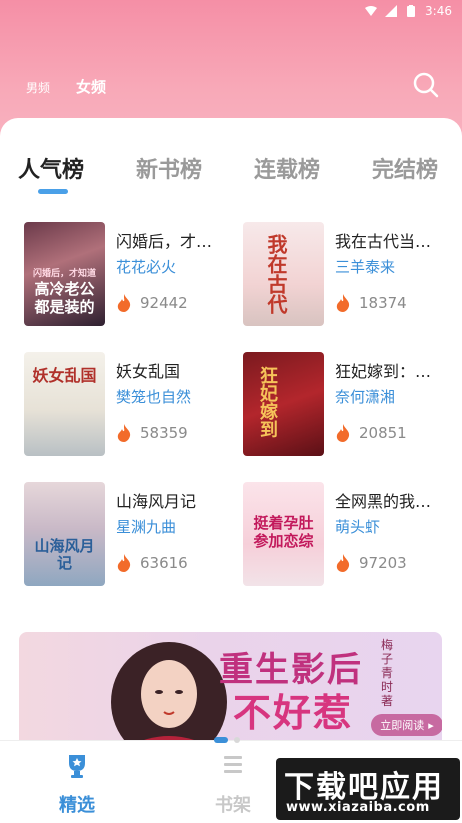 Image resolution: width=462 pixels, height=823 pixels. I want to click on promo-banner: 重生影后 不好惹 梅子青时著 立即阅读 ▸, so click(230, 692).